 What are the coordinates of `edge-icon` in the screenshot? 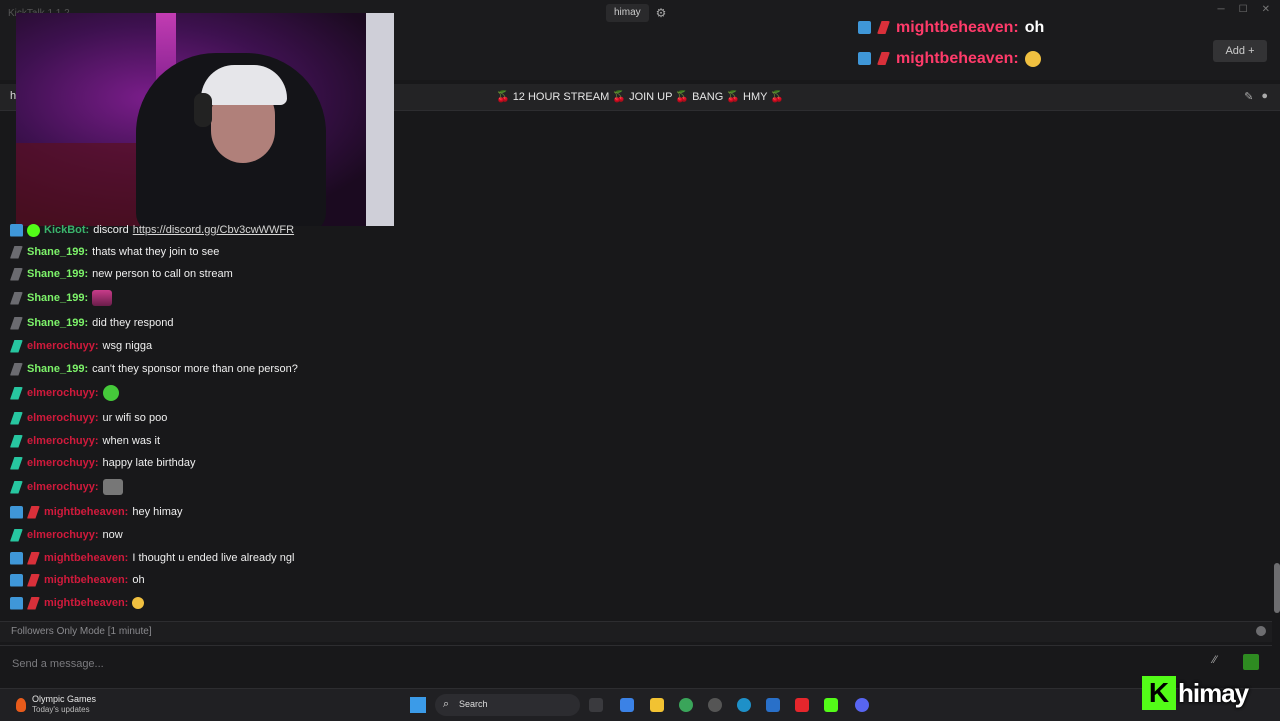 It's located at (744, 705).